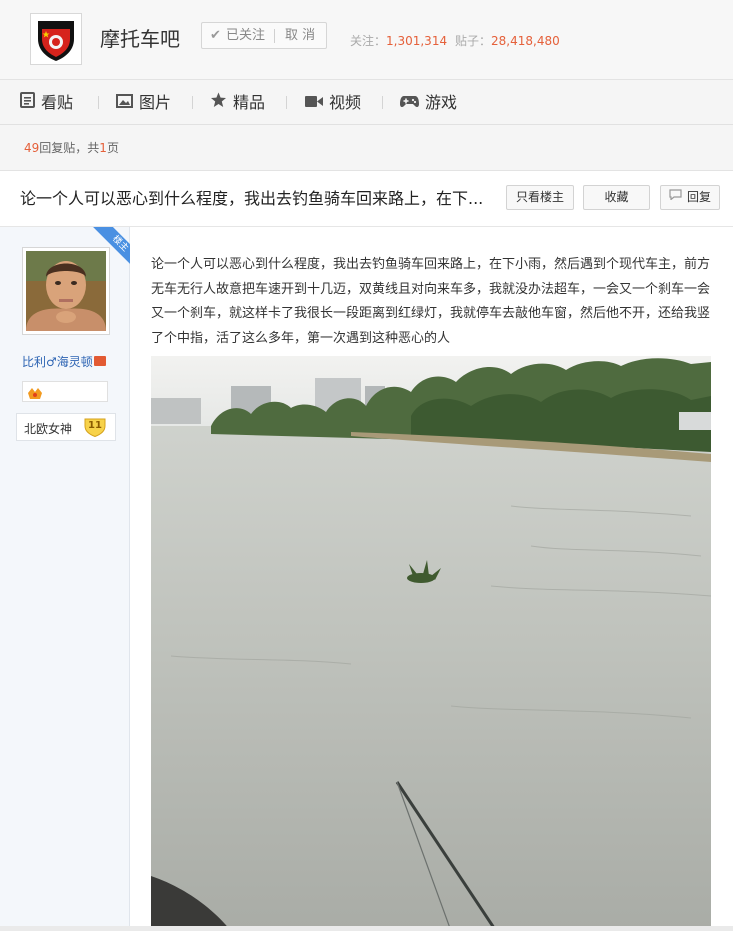 Image resolution: width=733 pixels, height=931 pixels. I want to click on posts-stat-label: 贴子：, so click(473, 41).